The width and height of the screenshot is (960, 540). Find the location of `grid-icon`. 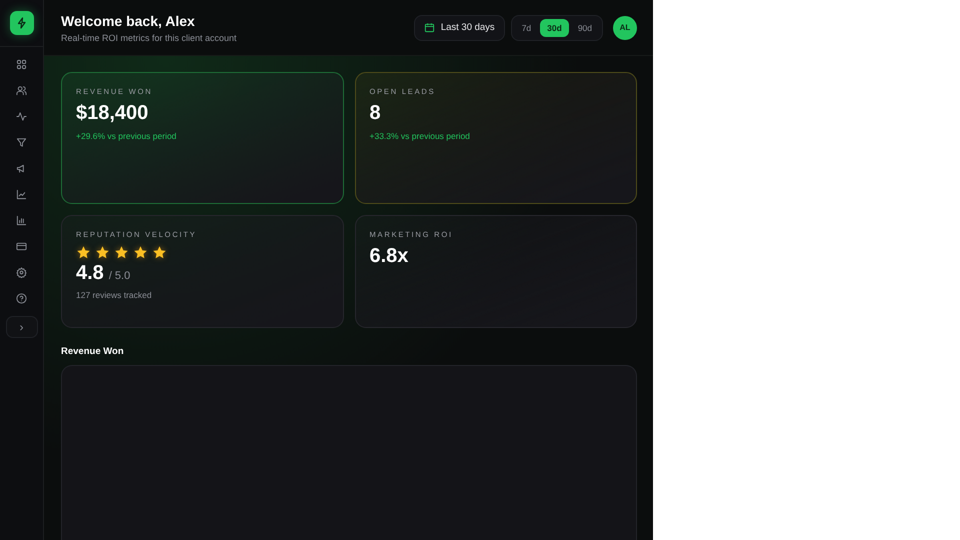

grid-icon is located at coordinates (21, 64).